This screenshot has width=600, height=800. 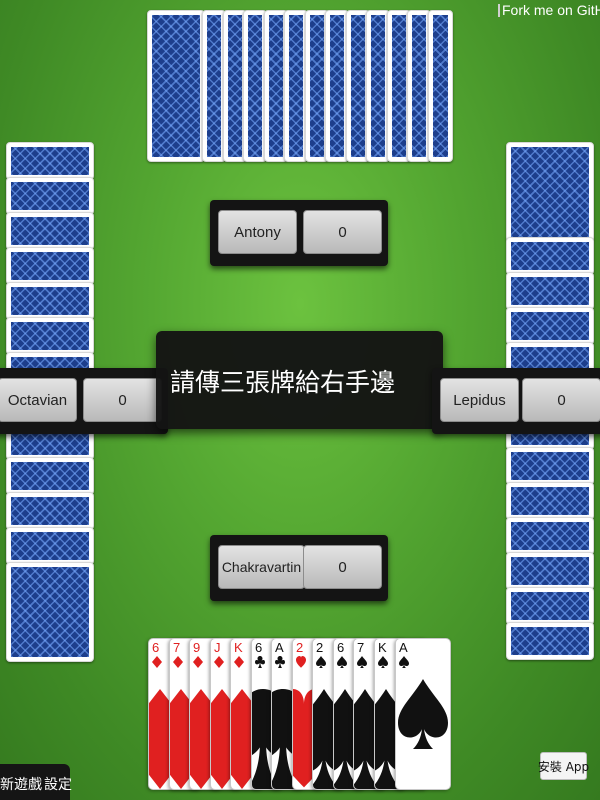 What do you see at coordinates (261, 567) in the screenshot?
I see `south-player-name: Chakravartin` at bounding box center [261, 567].